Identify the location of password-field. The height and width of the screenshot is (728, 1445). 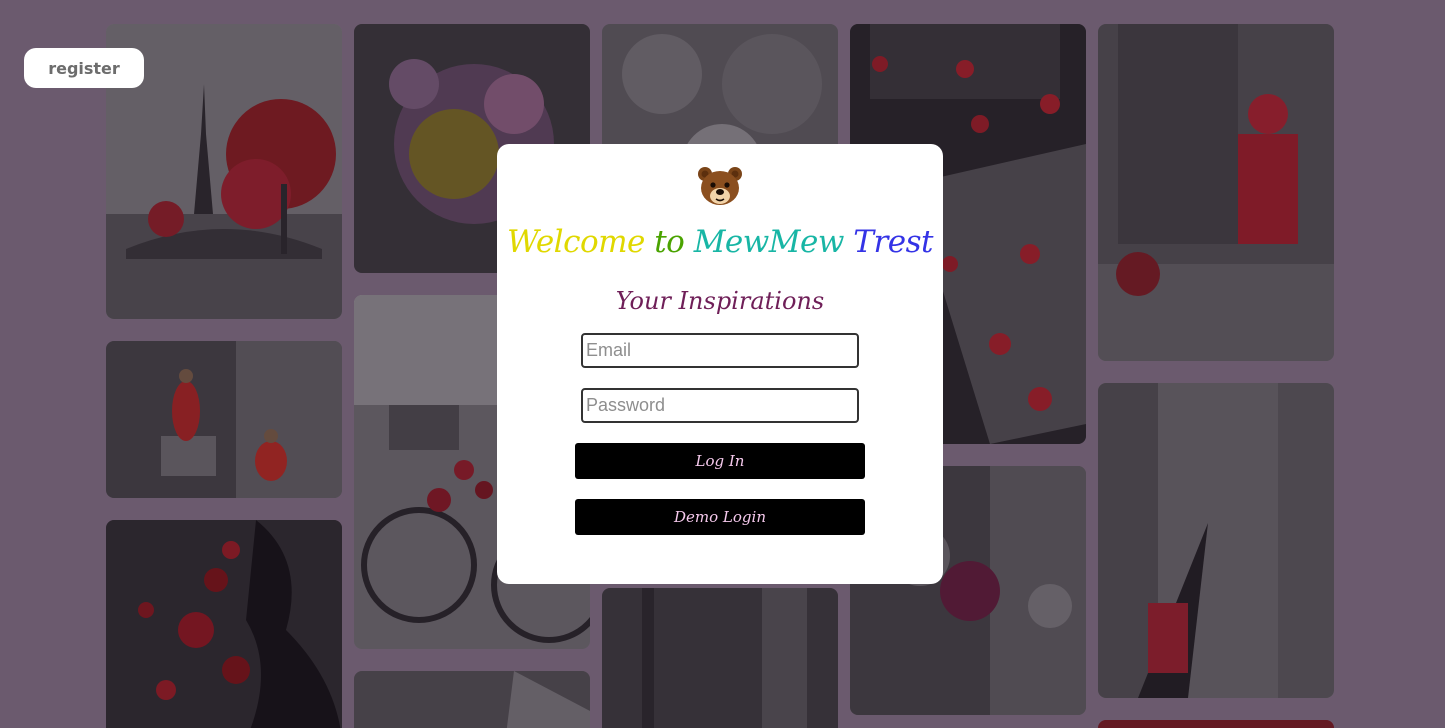
(720, 405).